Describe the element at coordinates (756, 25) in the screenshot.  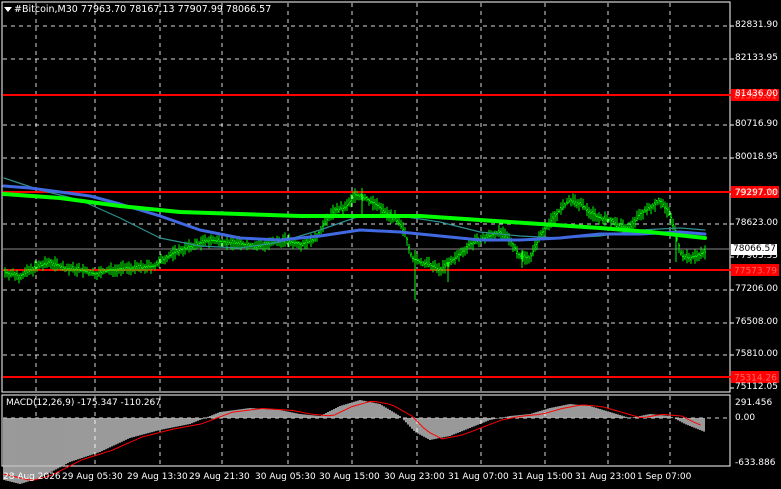
I see `price-axis-label: 82831.90` at that location.